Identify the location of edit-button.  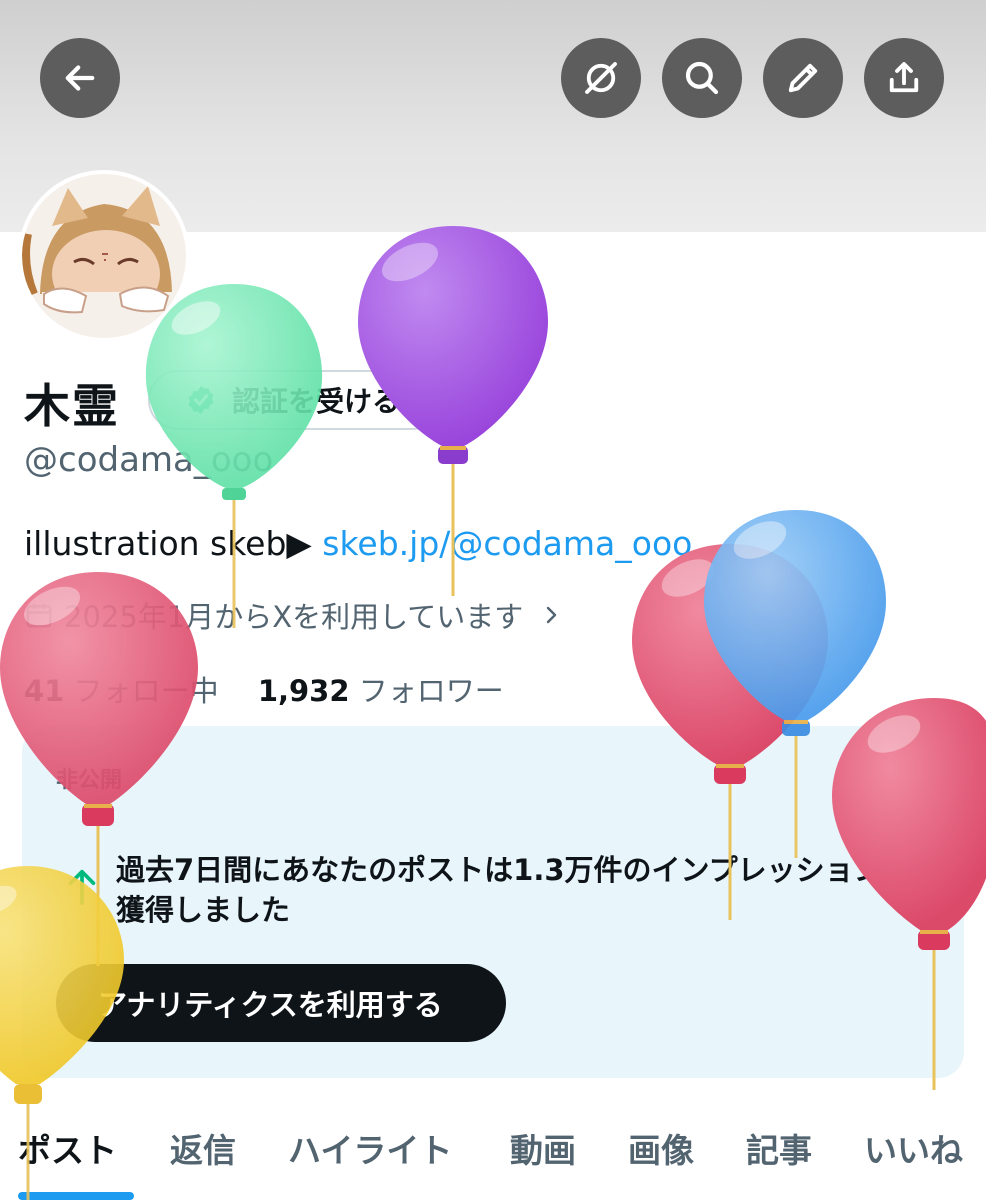
(803, 78).